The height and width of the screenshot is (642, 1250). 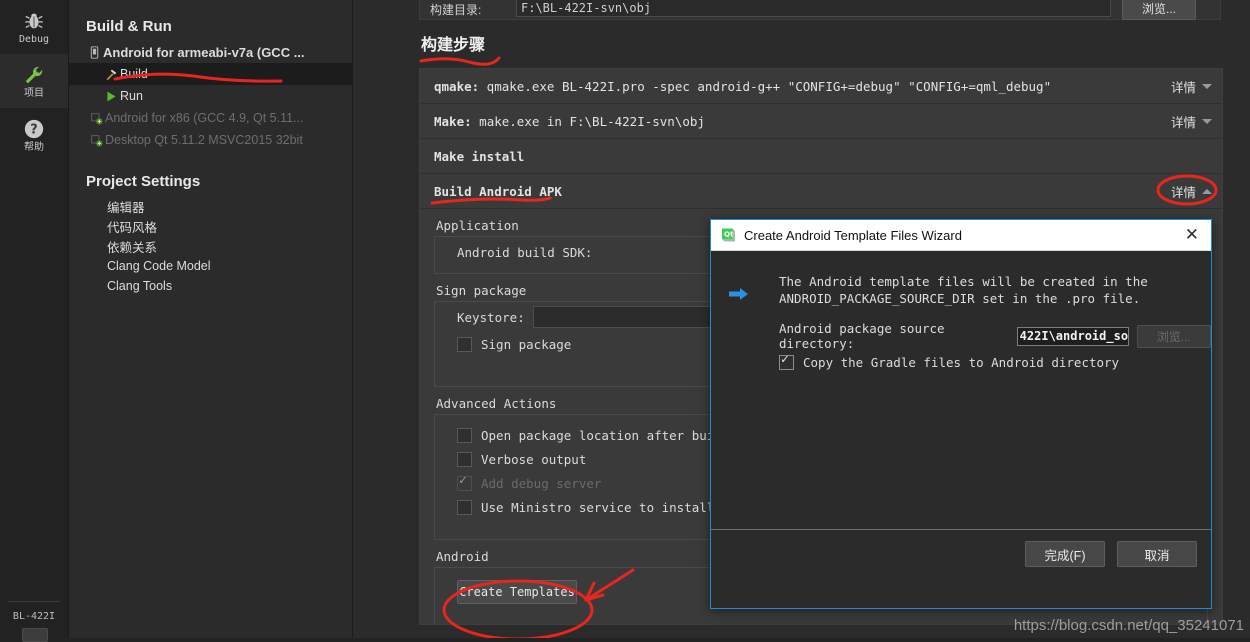 I want to click on svg-text: Qt, so click(x=729, y=235).